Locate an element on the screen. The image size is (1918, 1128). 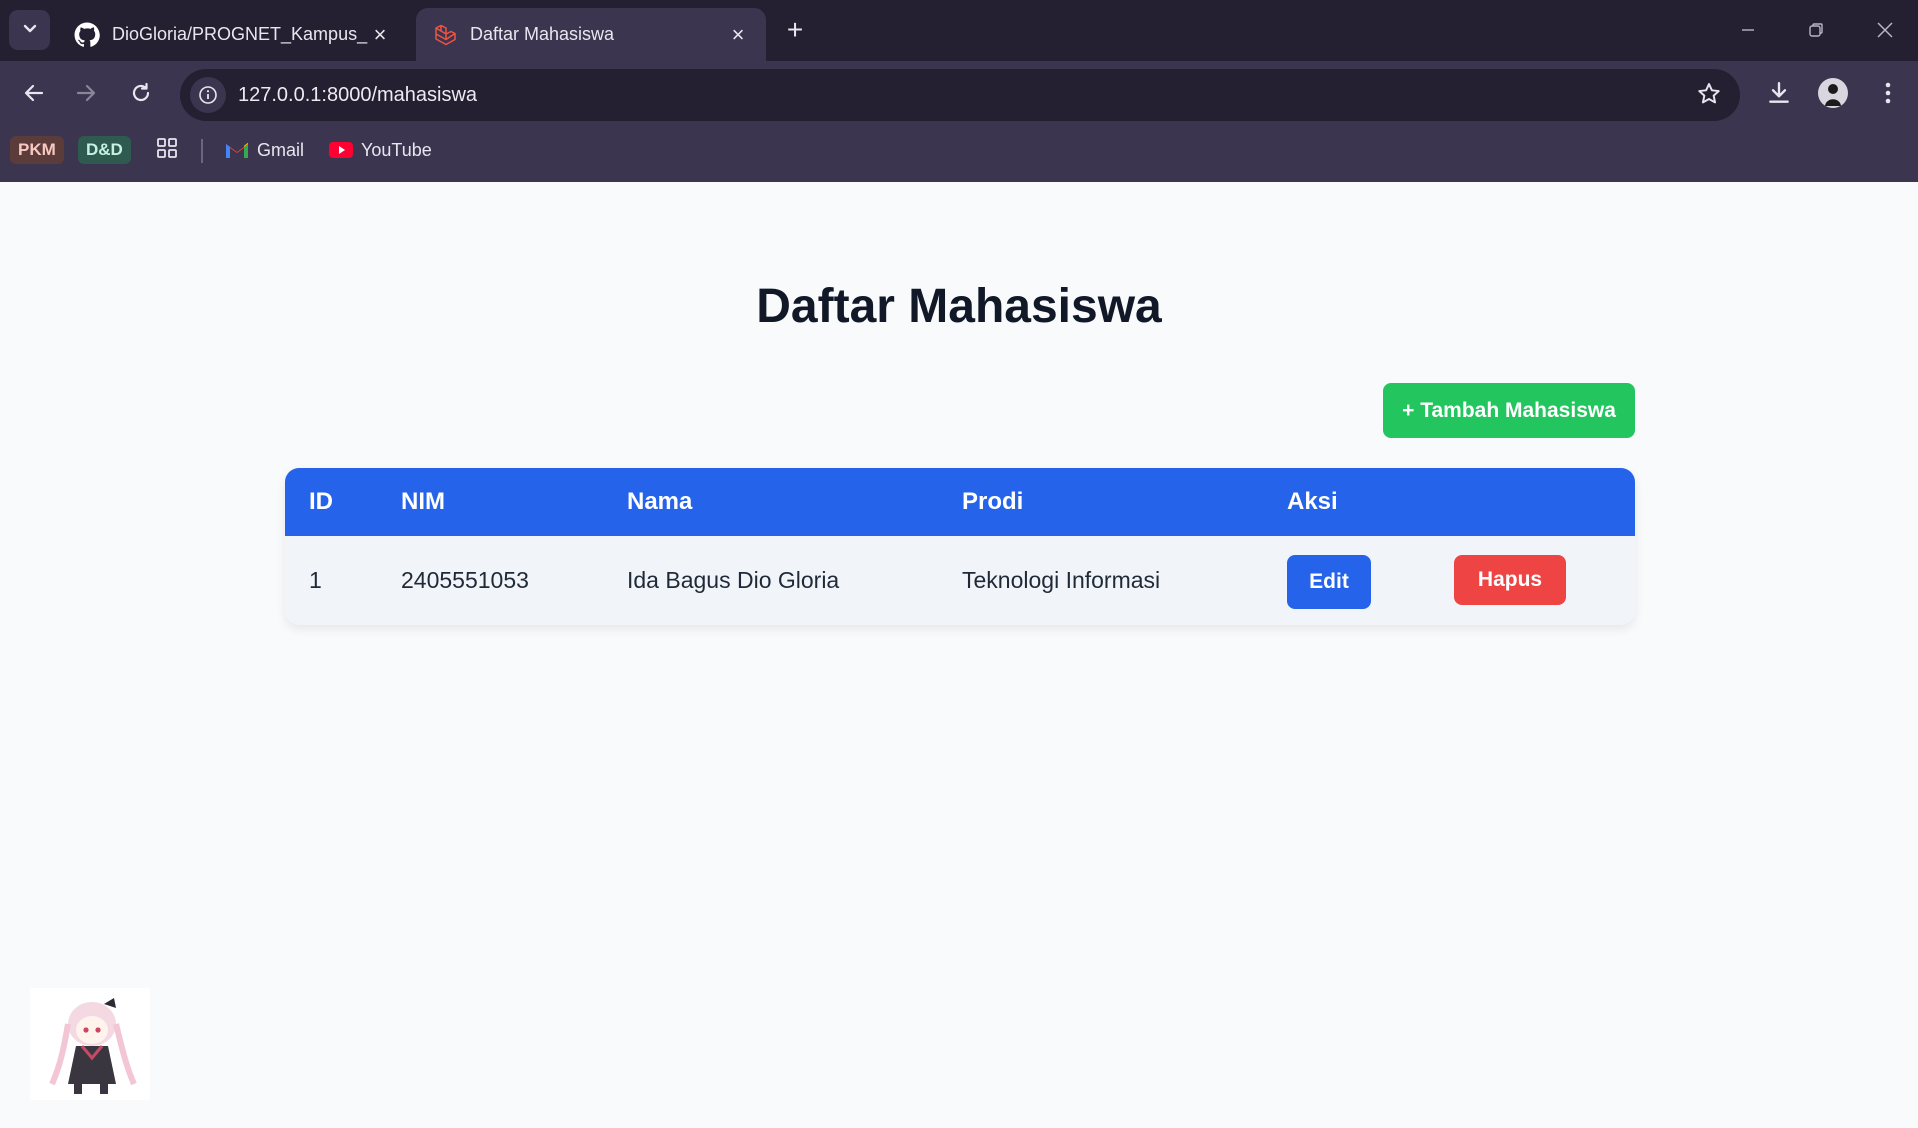
tab-title: DioGloria/PROGNET_Kampus_L is located at coordinates (240, 34).